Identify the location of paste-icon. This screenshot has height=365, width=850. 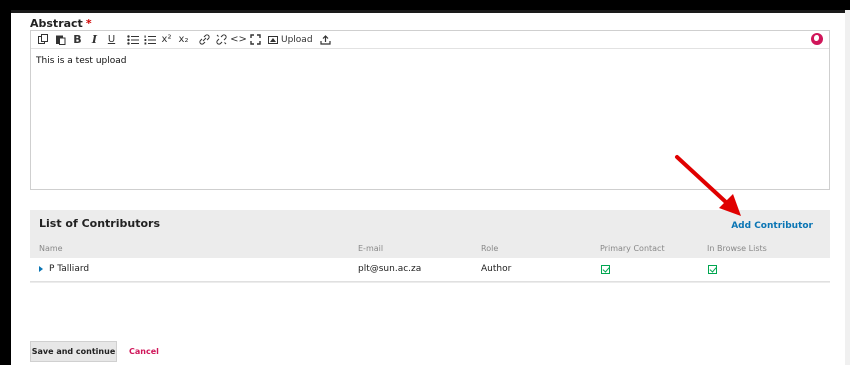
(60, 40).